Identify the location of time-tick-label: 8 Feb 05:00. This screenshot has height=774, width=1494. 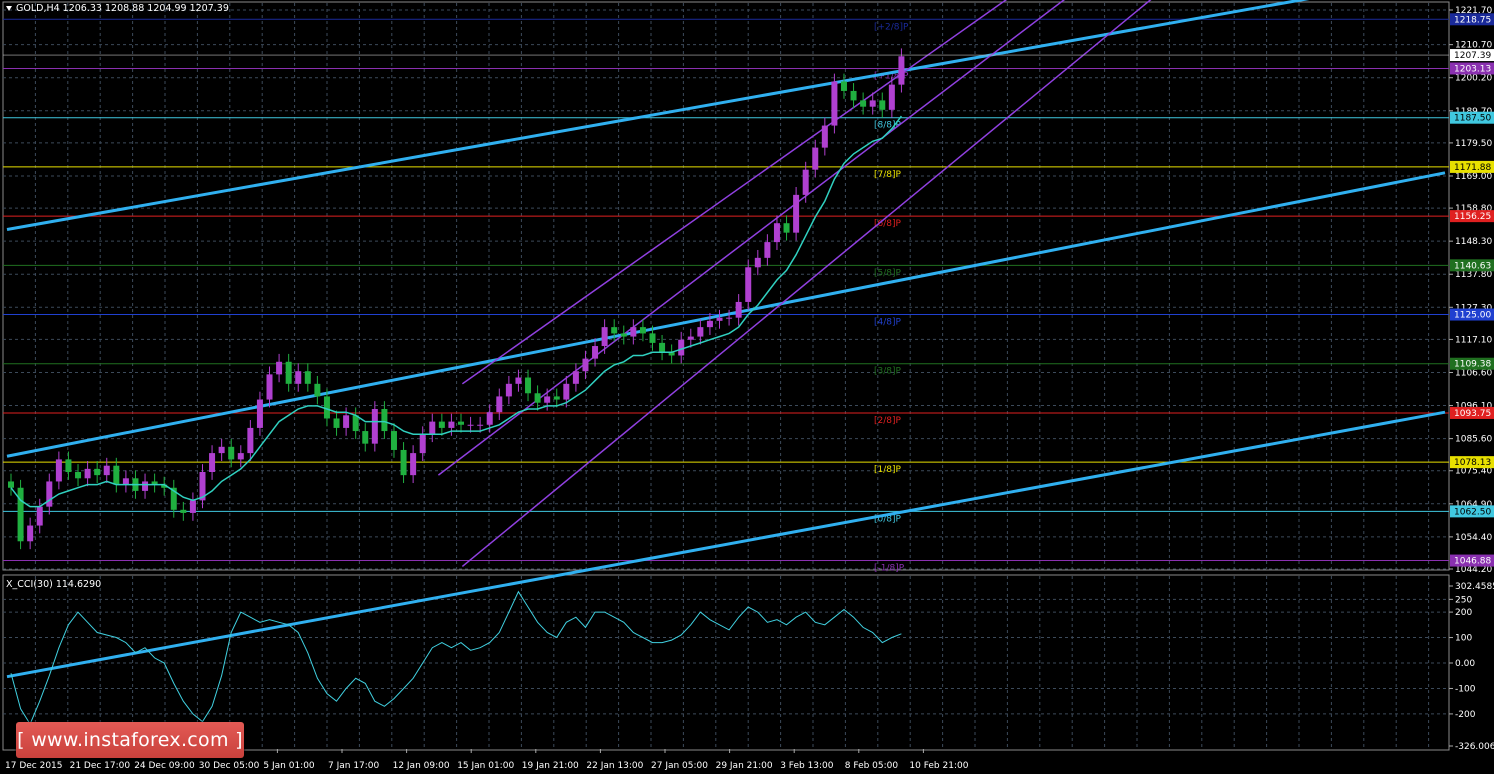
(872, 766).